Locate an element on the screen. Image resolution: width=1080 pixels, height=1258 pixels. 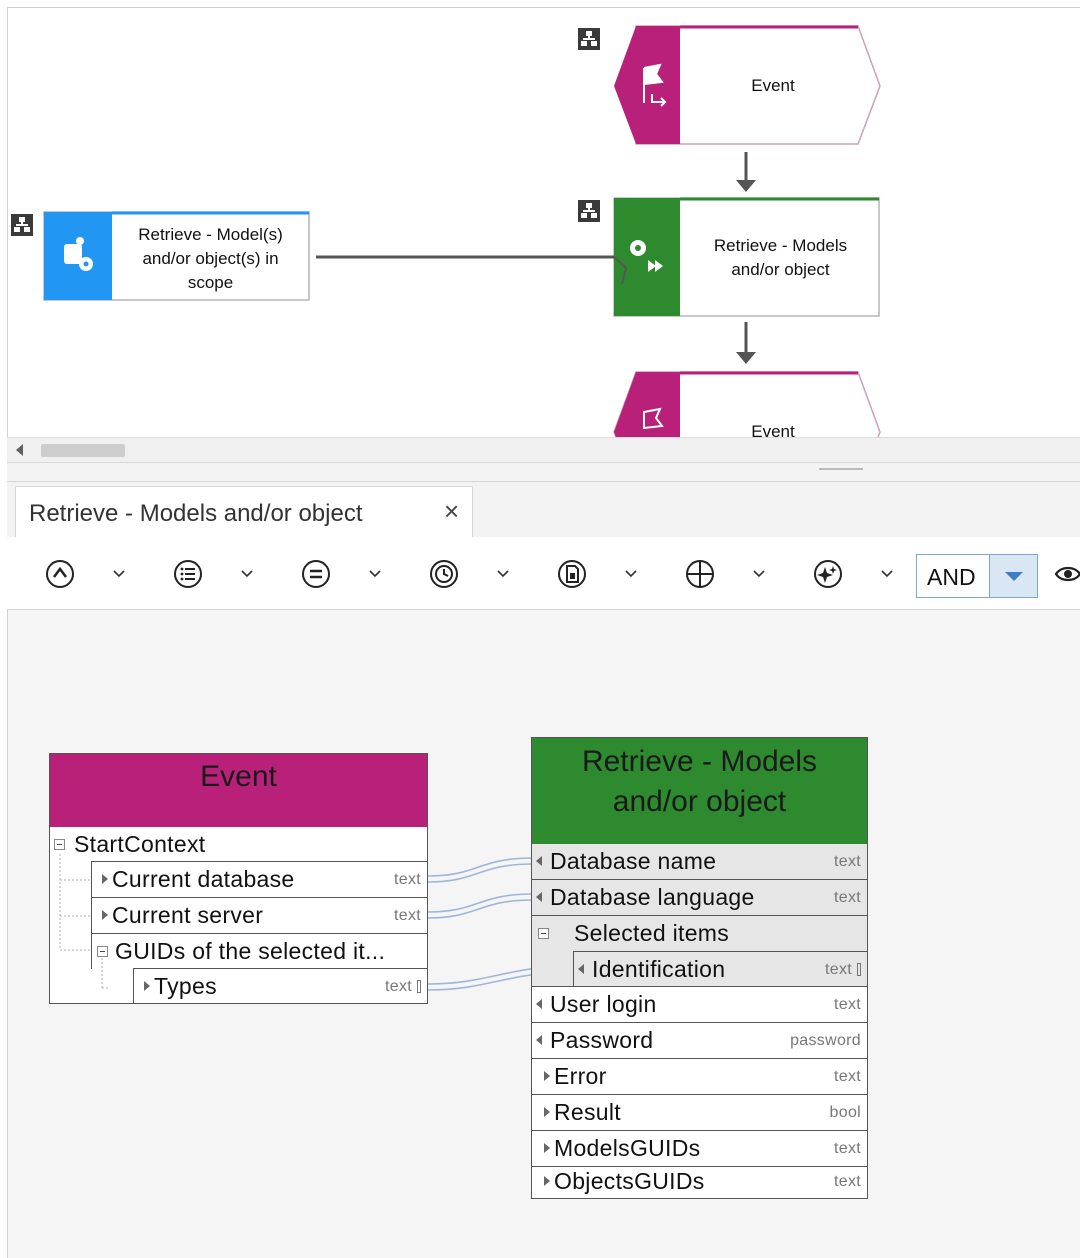
list-icon is located at coordinates (188, 574).